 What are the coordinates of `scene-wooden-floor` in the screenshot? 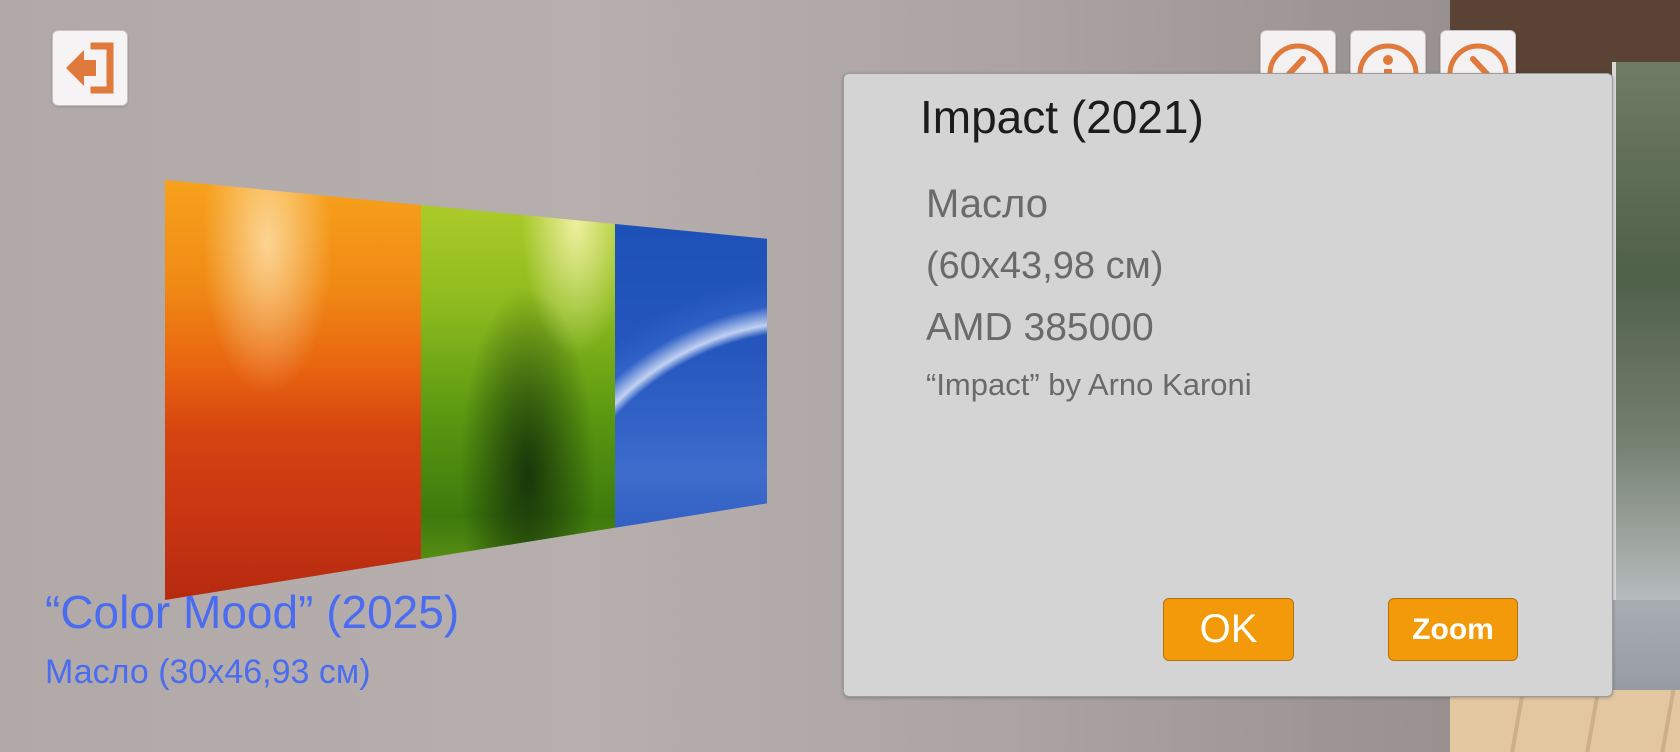 It's located at (1565, 721).